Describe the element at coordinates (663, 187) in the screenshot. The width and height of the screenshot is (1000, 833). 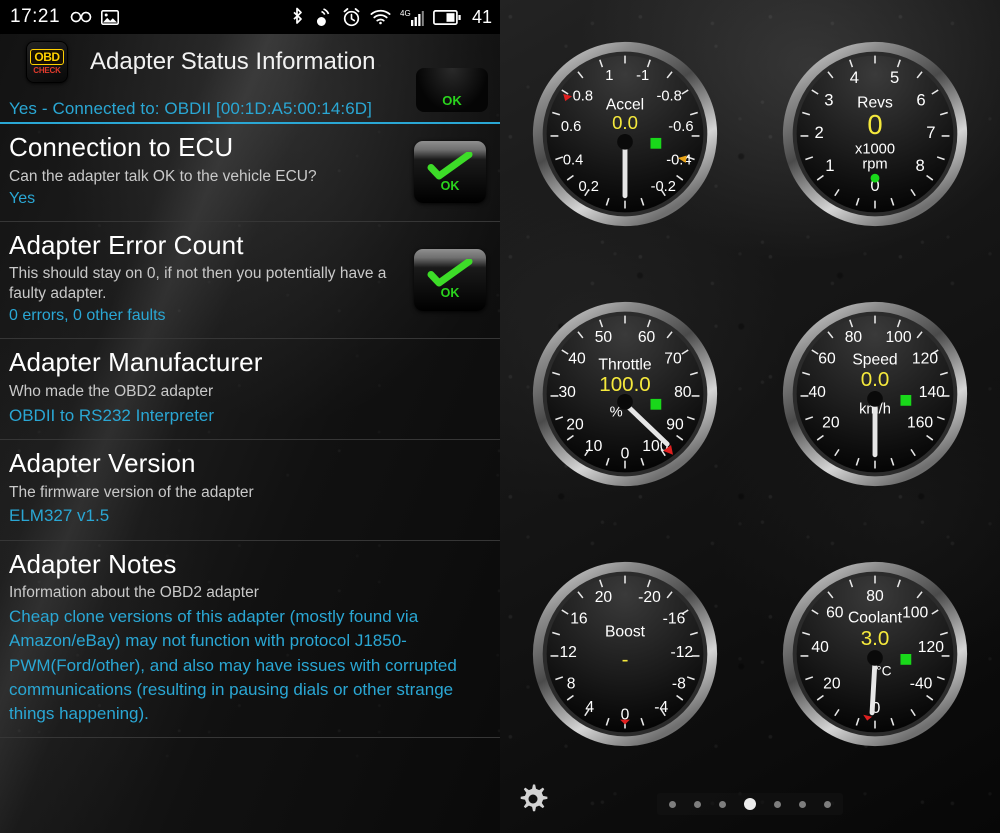
I see `svg-text: -0.2` at that location.